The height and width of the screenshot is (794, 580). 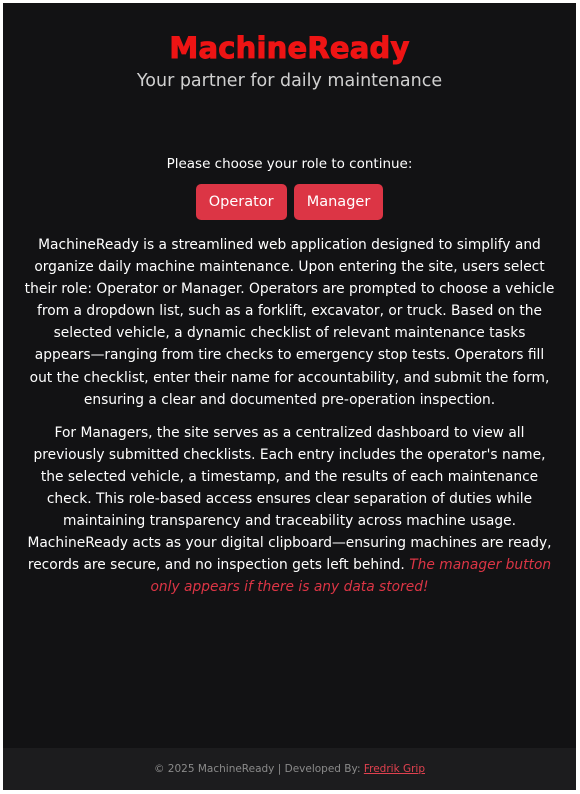 I want to click on manager-button: Manager, so click(x=338, y=202).